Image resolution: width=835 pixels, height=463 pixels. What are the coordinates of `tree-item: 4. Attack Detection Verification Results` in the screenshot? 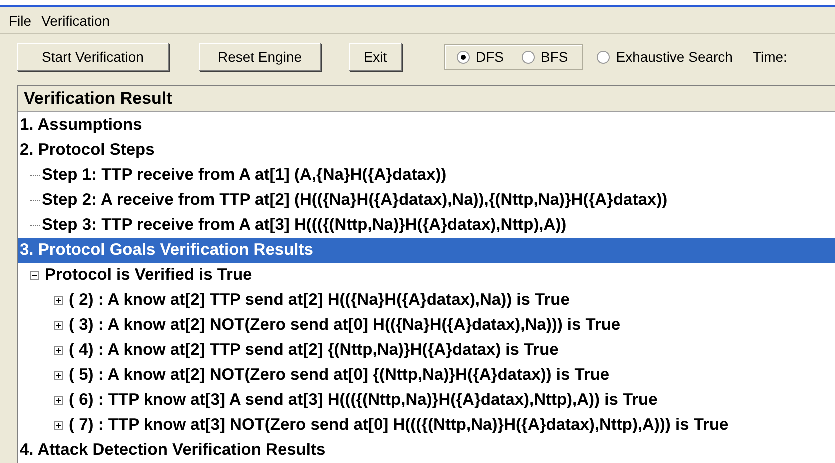 It's located at (426, 450).